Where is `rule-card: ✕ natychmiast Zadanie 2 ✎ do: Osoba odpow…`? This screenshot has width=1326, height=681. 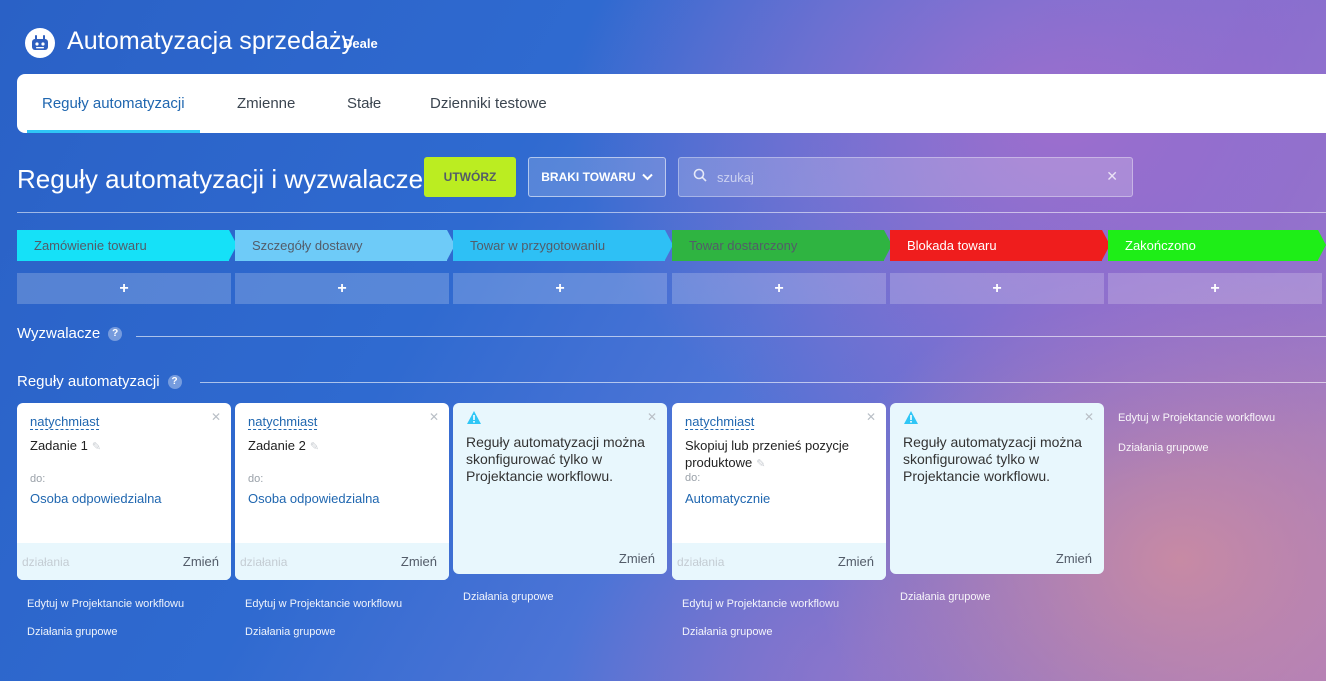 rule-card: ✕ natychmiast Zadanie 2 ✎ do: Osoba odpow… is located at coordinates (342, 491).